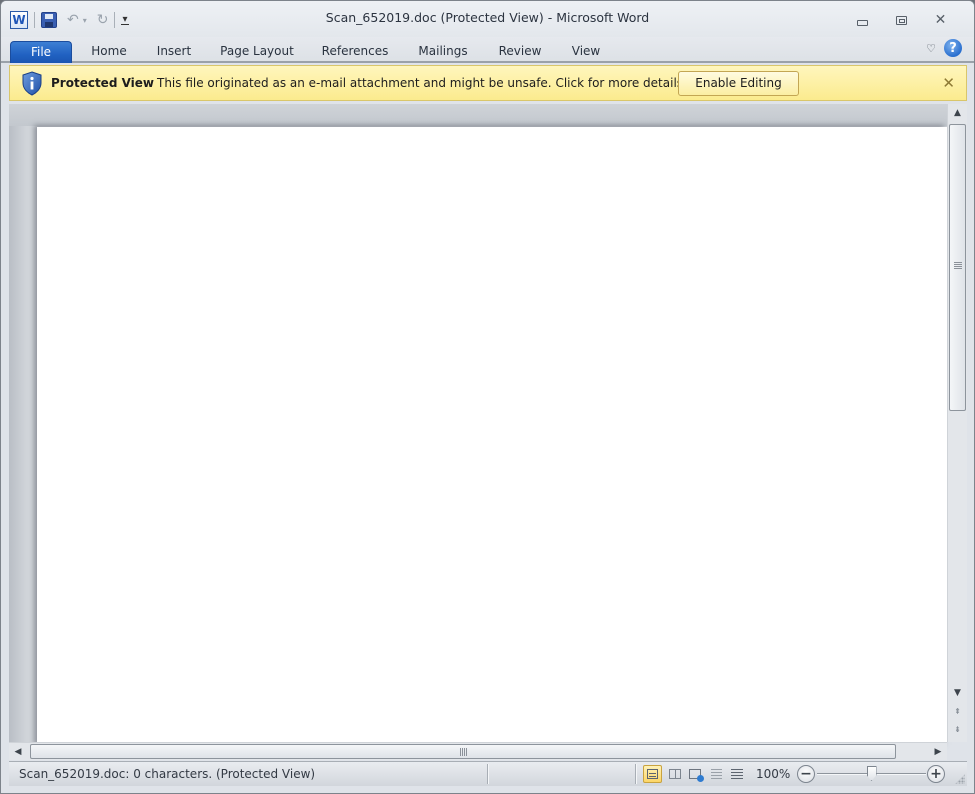 This screenshot has width=975, height=794. What do you see at coordinates (773, 774) in the screenshot?
I see `zoom-level: 100%` at bounding box center [773, 774].